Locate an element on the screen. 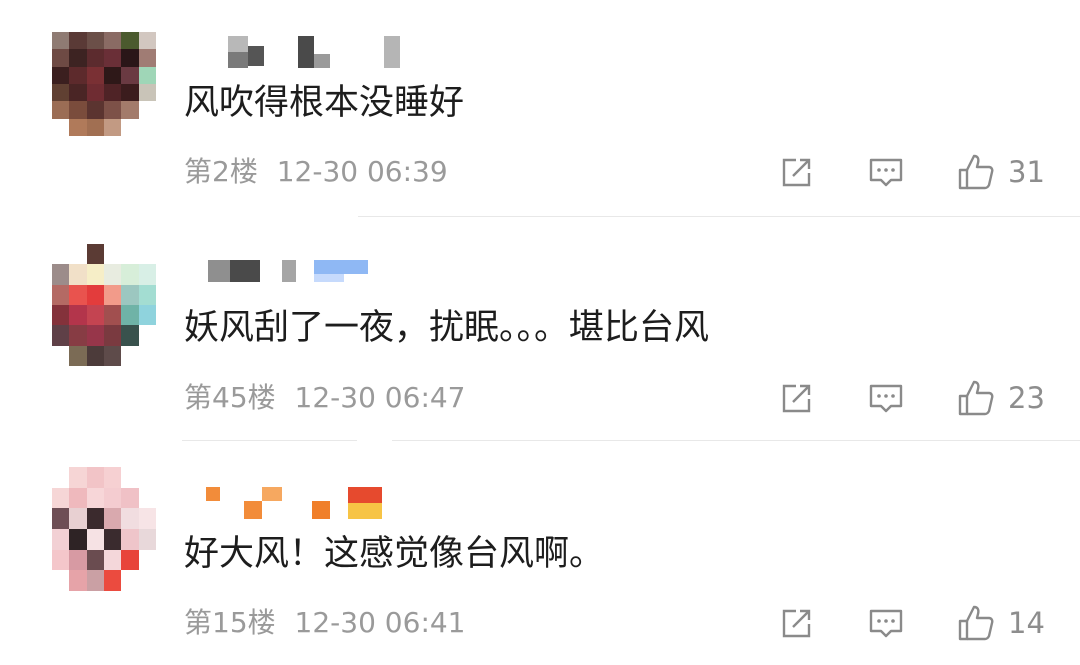  comment-actions: 31 is located at coordinates (921, 172).